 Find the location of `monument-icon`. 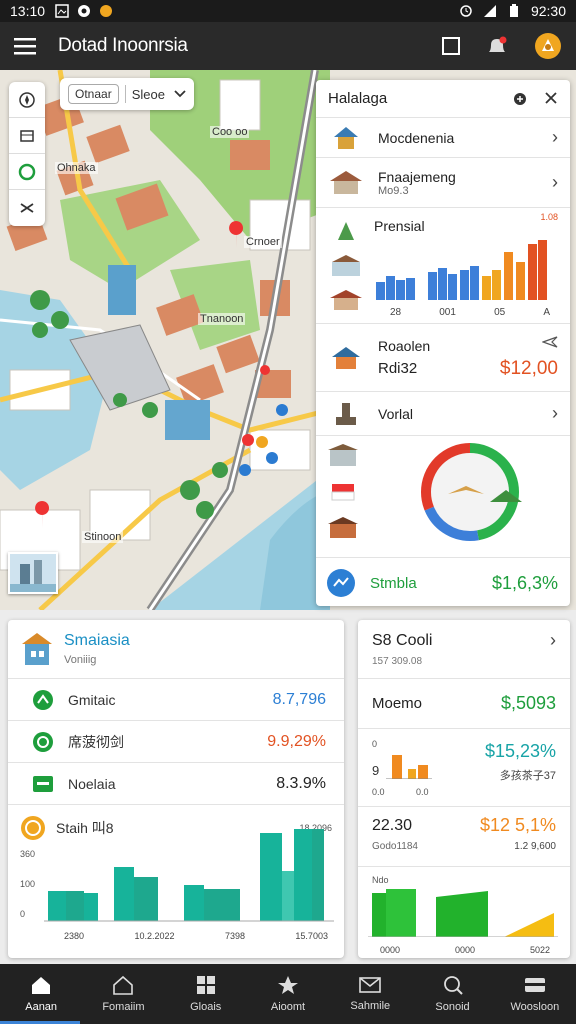

monument-icon is located at coordinates (346, 231).